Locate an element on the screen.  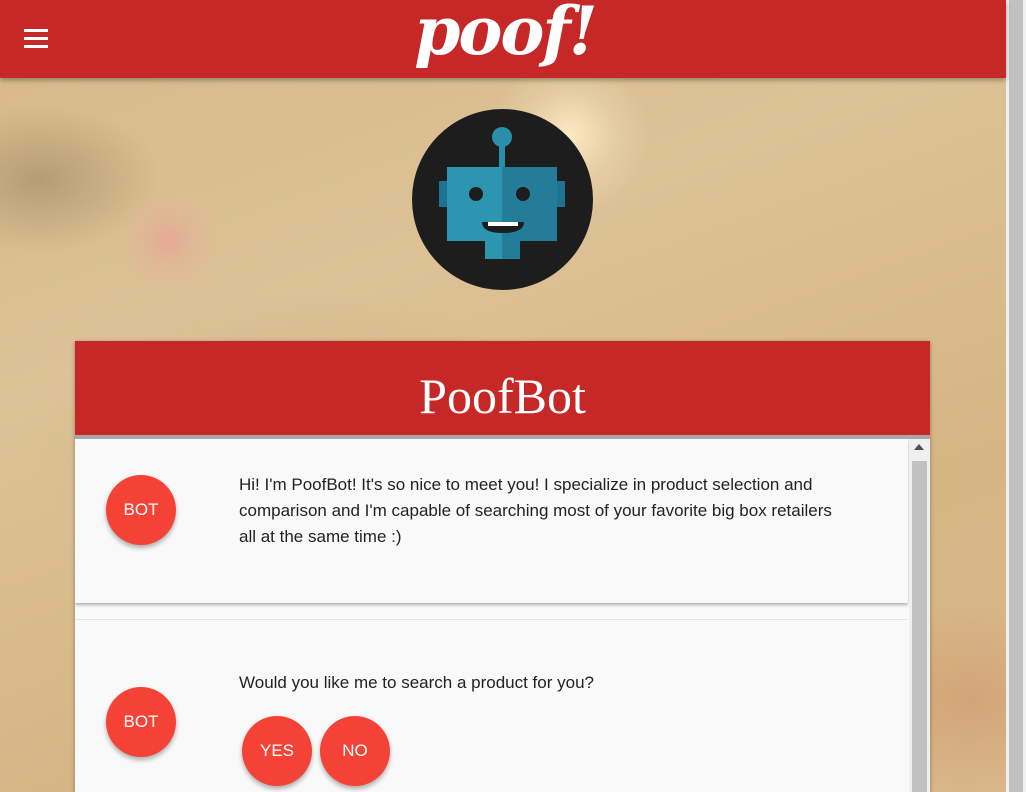
poof-logo: poof! is located at coordinates (505, 35).